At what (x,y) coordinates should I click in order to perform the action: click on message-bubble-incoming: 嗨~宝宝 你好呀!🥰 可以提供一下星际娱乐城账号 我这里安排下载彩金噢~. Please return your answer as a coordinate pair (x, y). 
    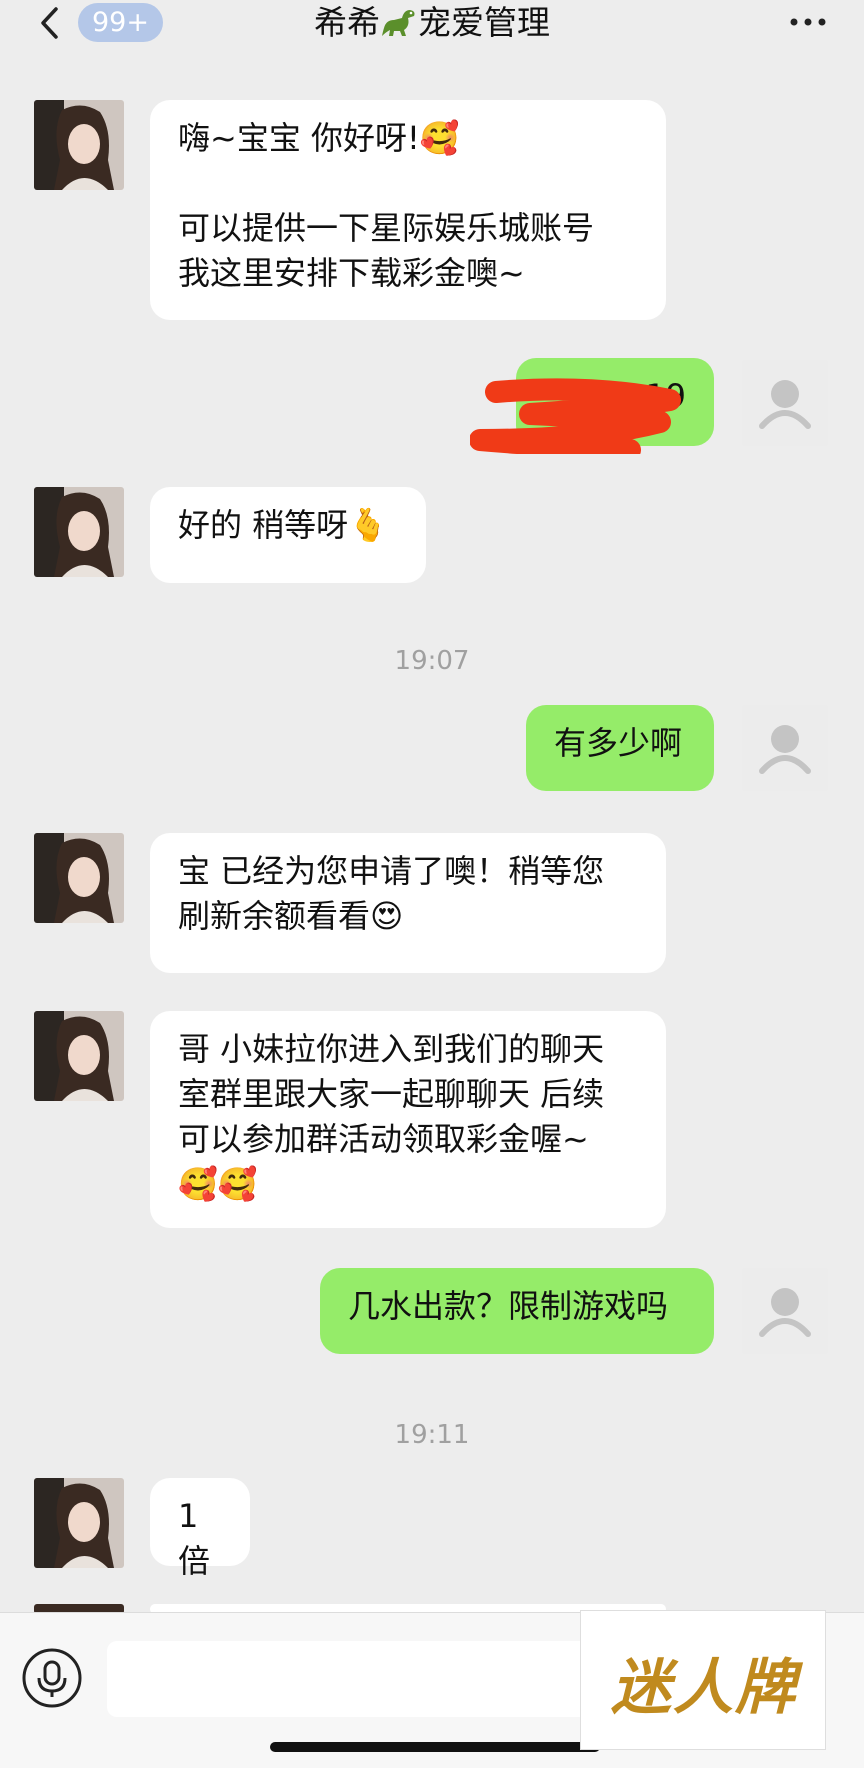
    Looking at the image, I should click on (408, 210).